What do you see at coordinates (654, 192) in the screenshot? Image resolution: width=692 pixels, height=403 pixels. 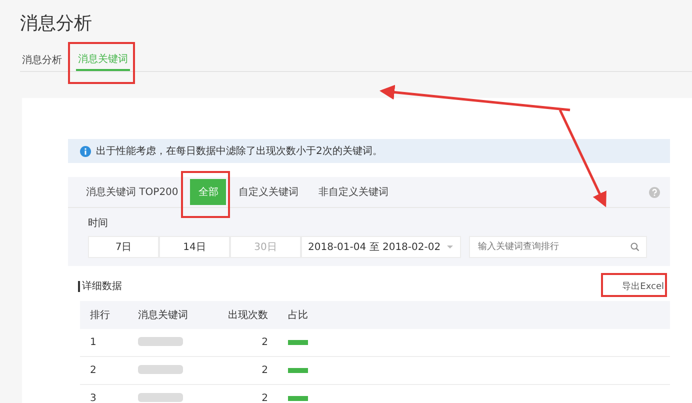 I see `help-icon` at bounding box center [654, 192].